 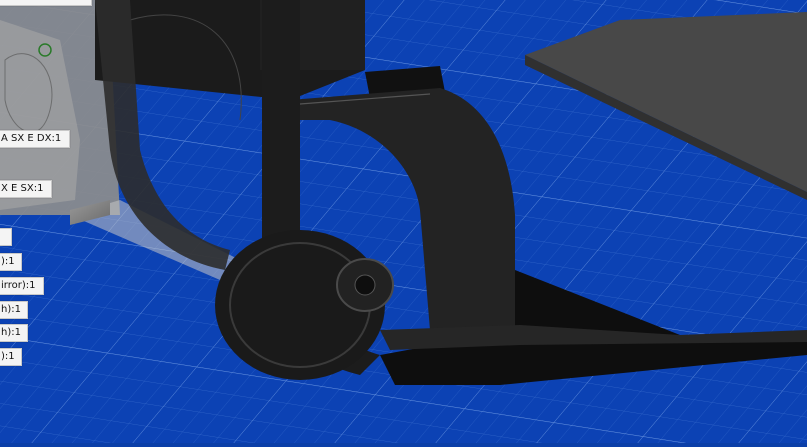 What do you see at coordinates (14, 333) in the screenshot?
I see `component-callout-7: h):1` at bounding box center [14, 333].